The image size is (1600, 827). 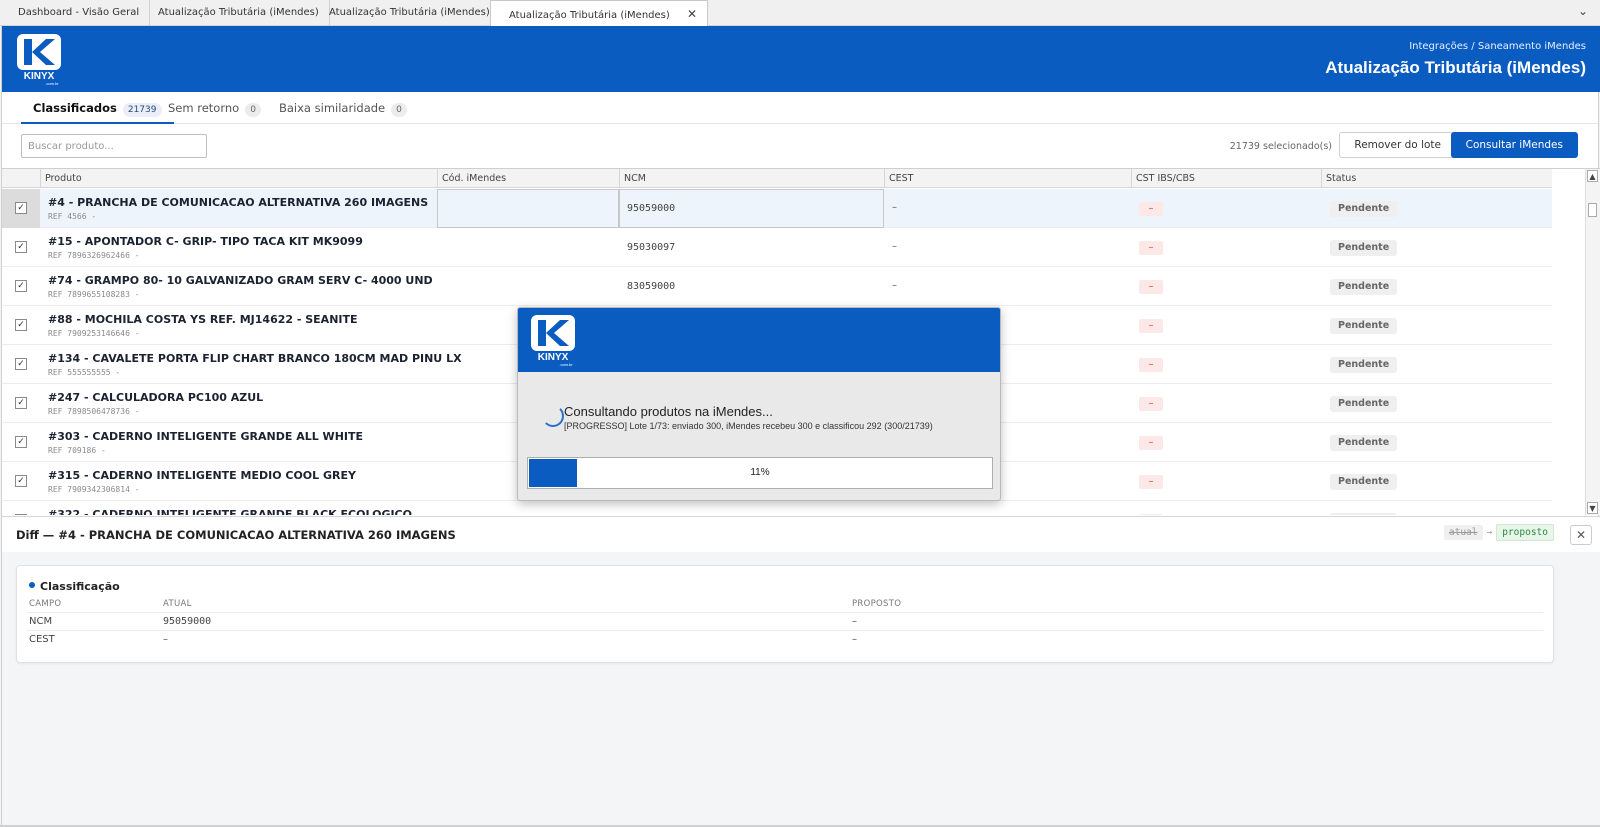 I want to click on col-campo: CAMPO, so click(x=45, y=604).